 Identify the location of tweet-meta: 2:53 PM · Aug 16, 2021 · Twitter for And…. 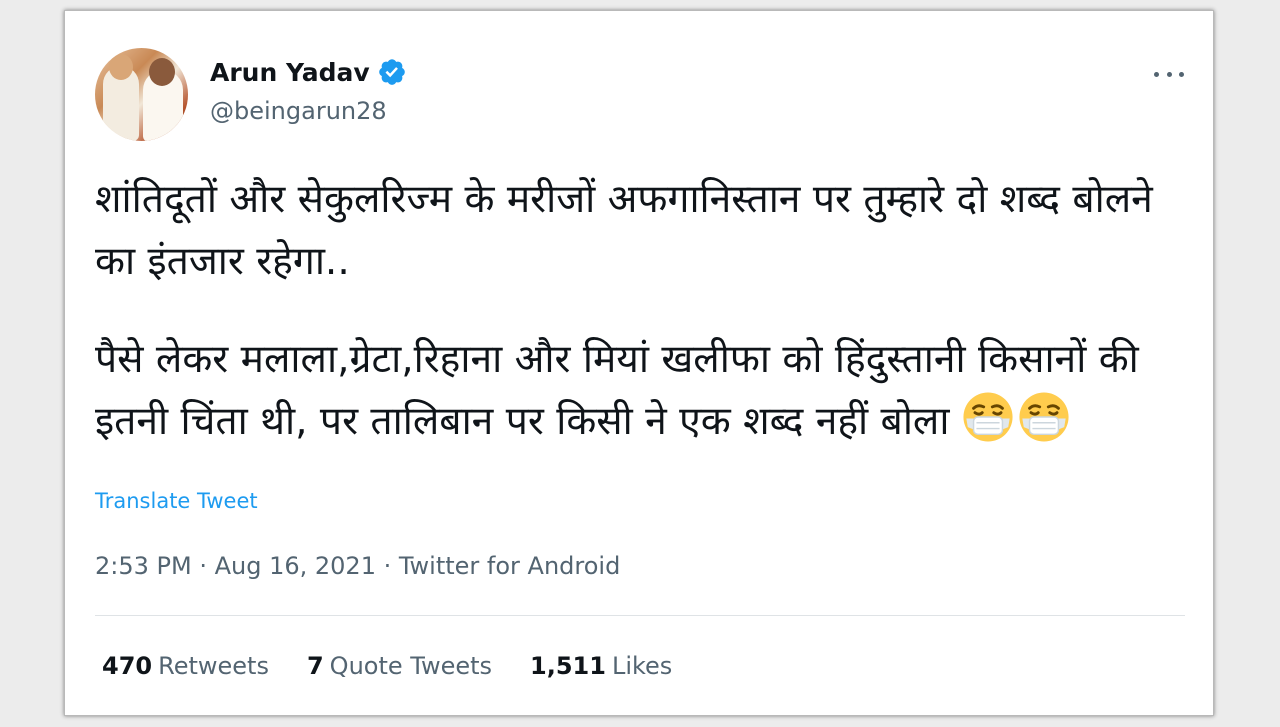
(358, 566).